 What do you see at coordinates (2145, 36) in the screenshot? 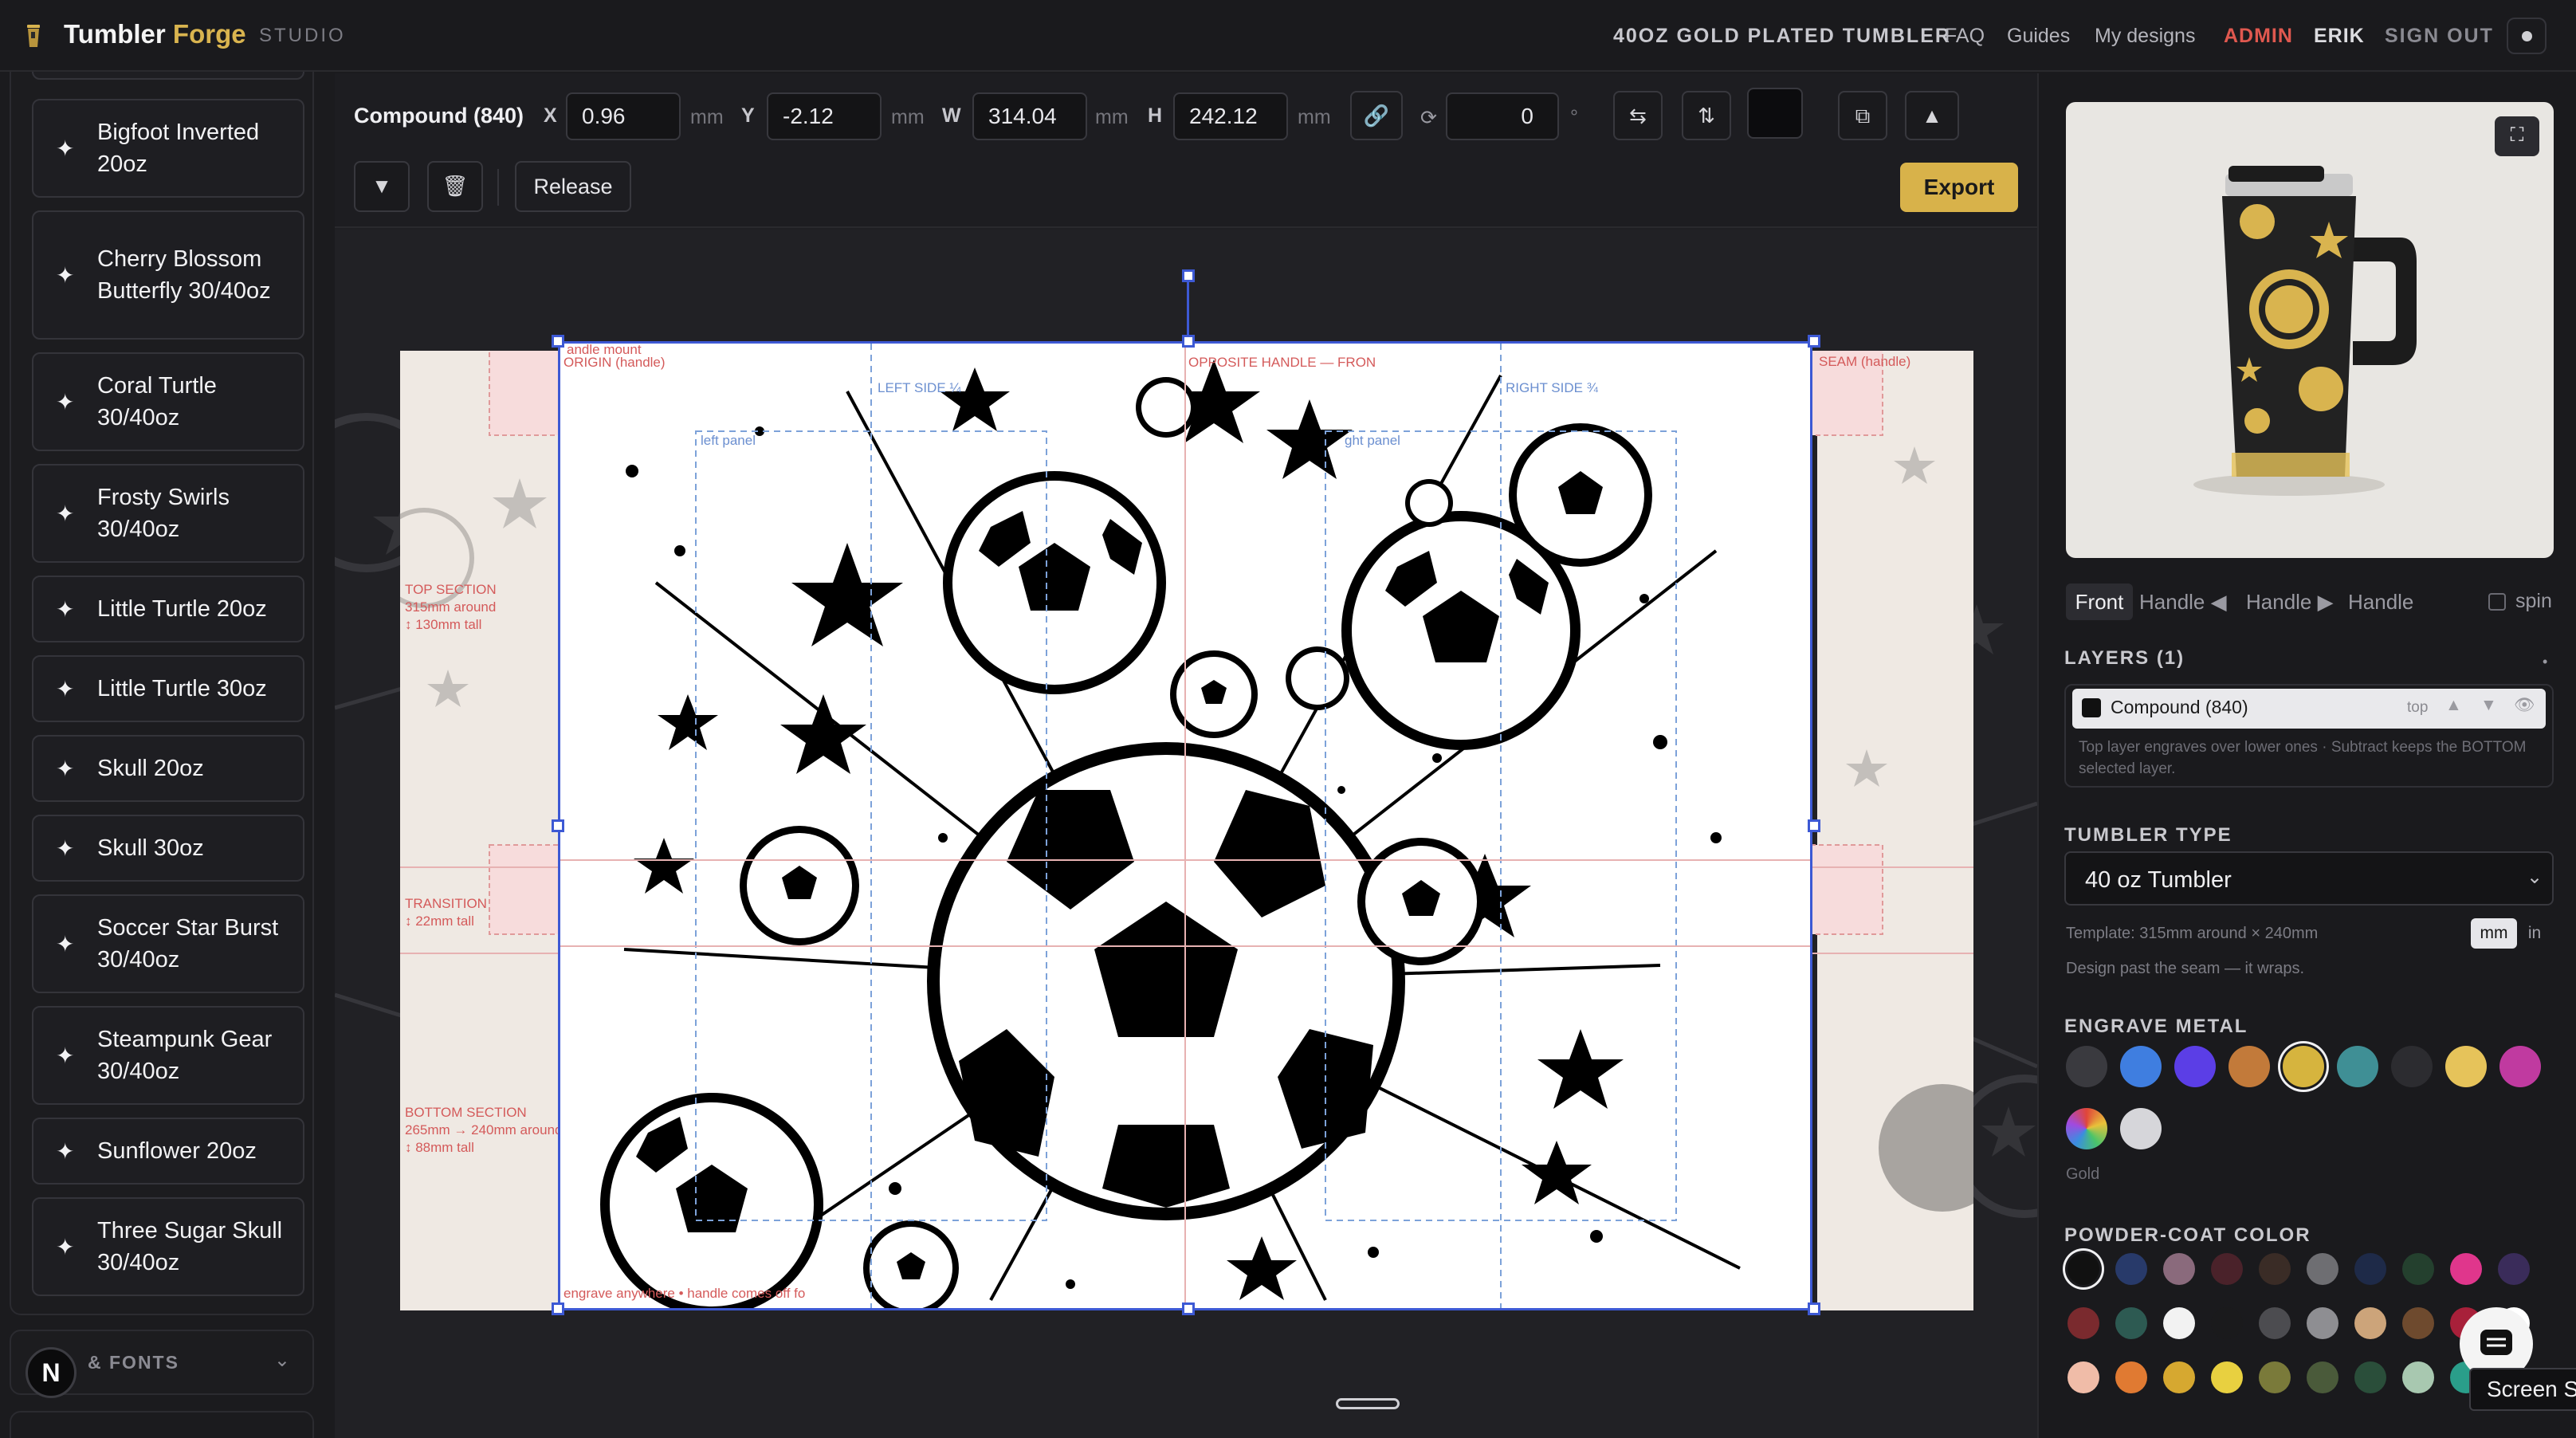
I see `nav-my-designs-link: My designs` at bounding box center [2145, 36].